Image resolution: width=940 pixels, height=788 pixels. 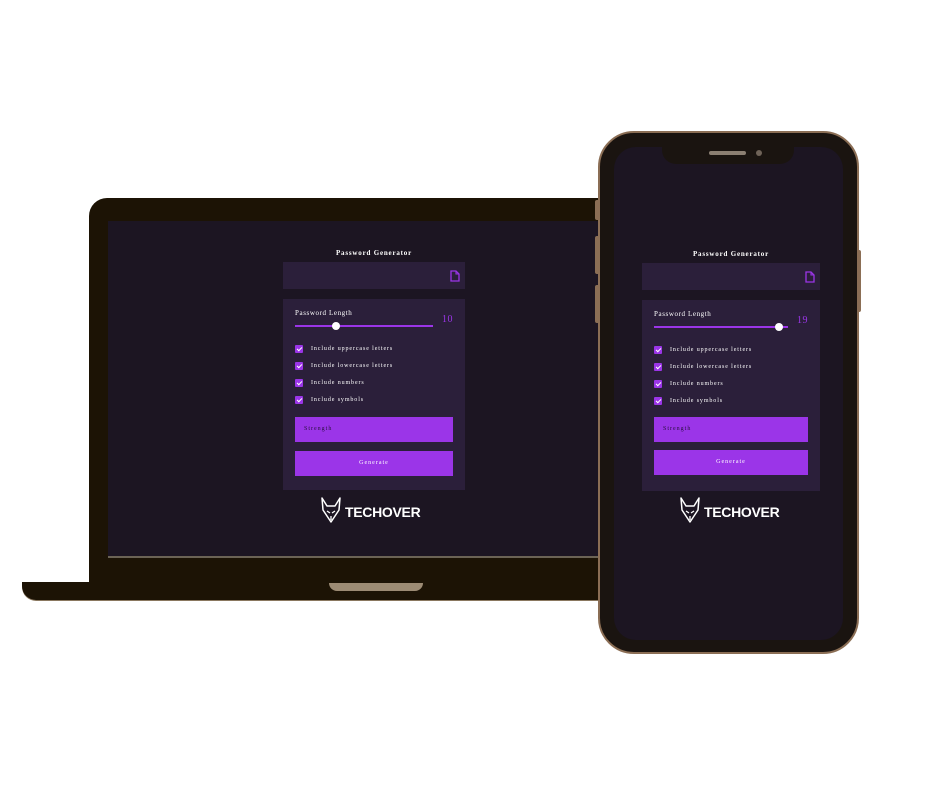 I want to click on phone-notch, so click(x=728, y=155).